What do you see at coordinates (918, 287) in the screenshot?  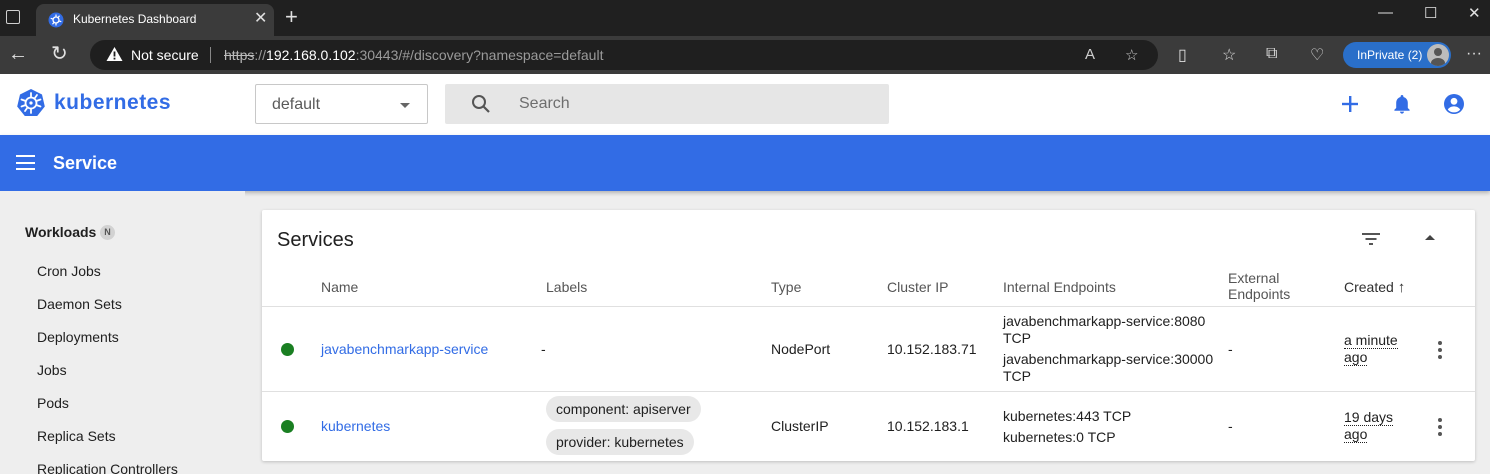 I see `column-header-cluster-ip: Cluster IP` at bounding box center [918, 287].